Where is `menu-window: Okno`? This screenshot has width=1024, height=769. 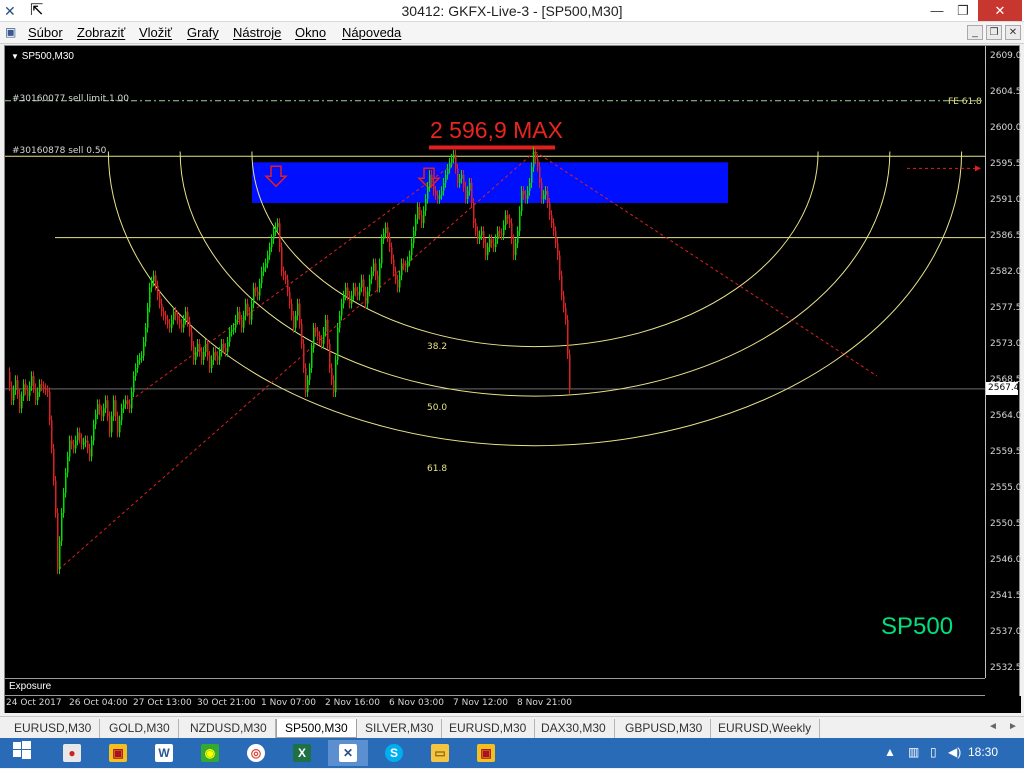
menu-window: Okno is located at coordinates (310, 32).